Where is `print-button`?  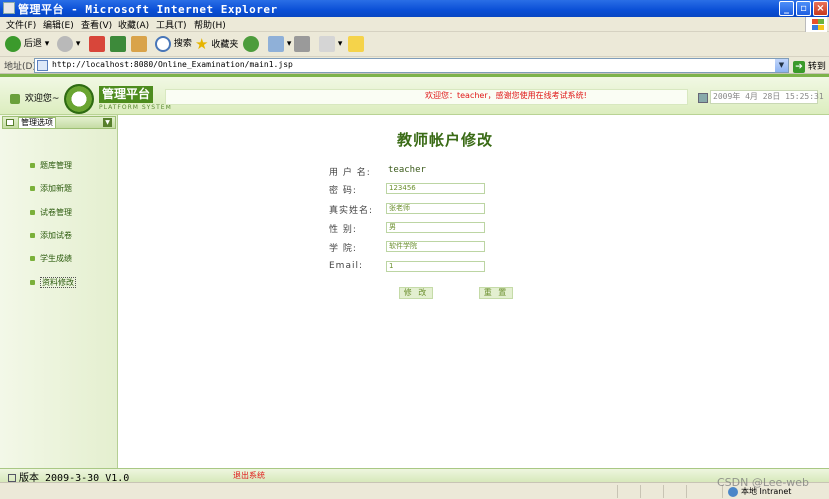
print-button is located at coordinates (302, 44).